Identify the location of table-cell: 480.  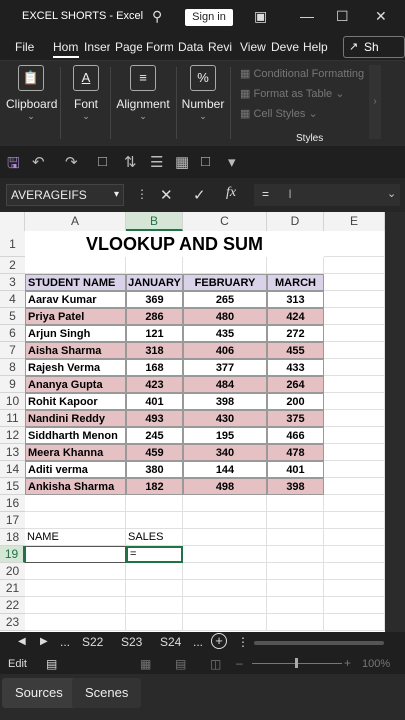
(225, 316).